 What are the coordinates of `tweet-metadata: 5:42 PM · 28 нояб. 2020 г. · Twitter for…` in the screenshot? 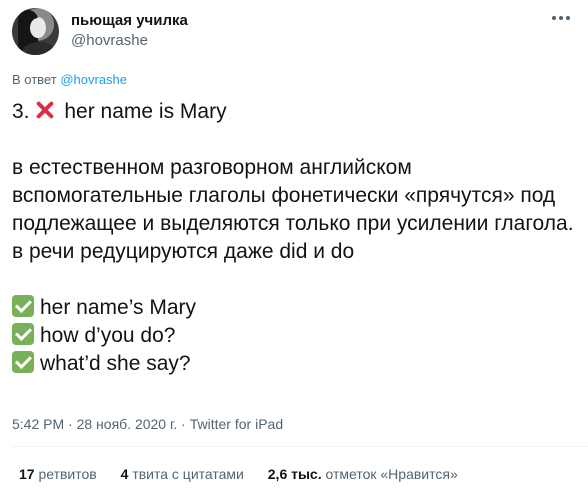 It's located at (147, 424).